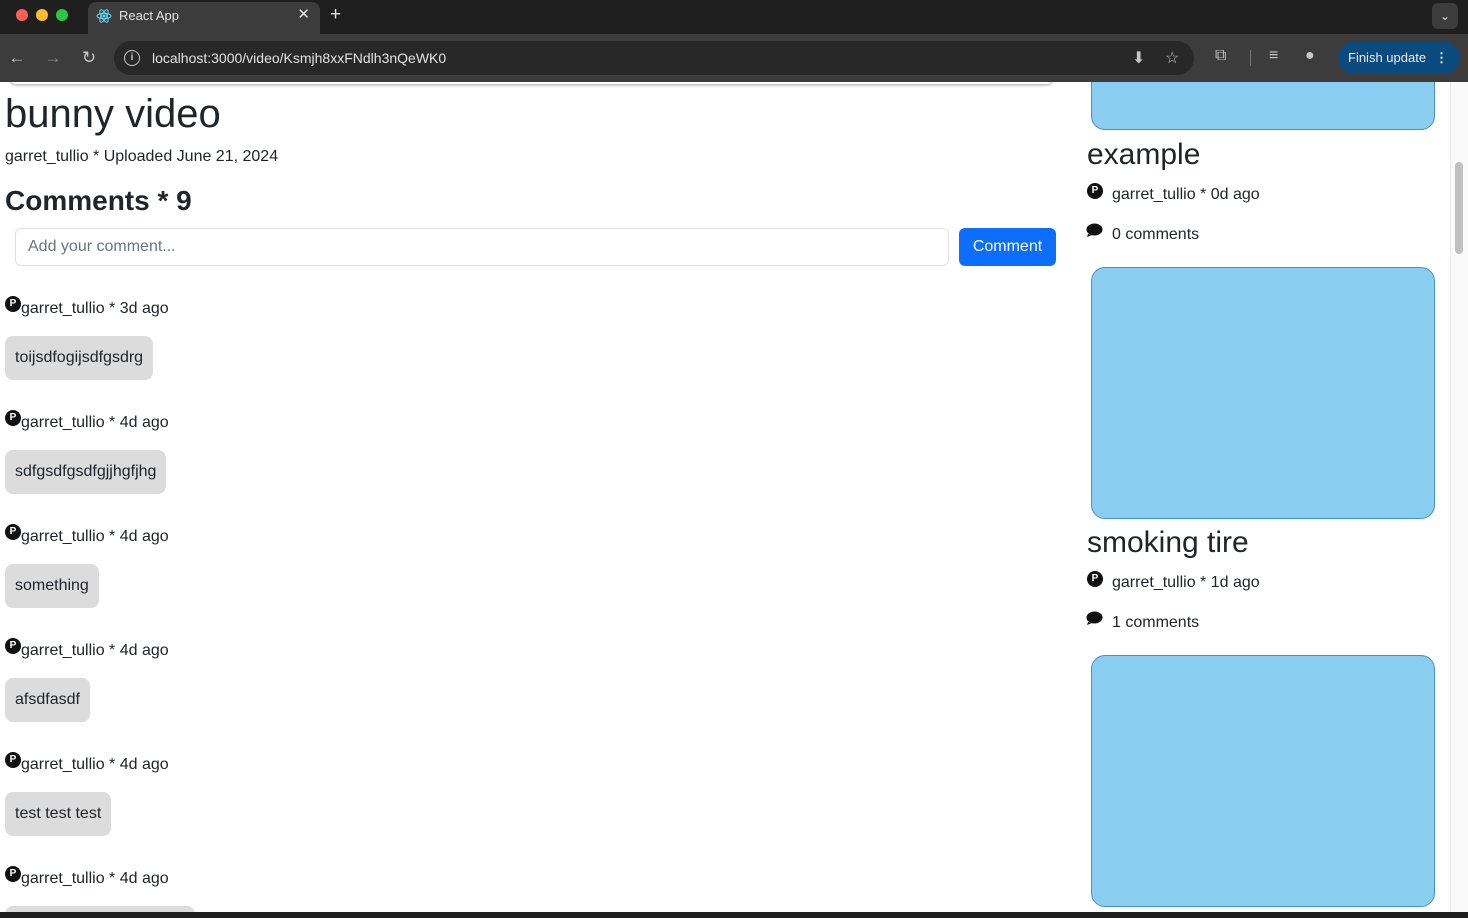 This screenshot has height=918, width=1468. What do you see at coordinates (531, 83) in the screenshot?
I see `video-player` at bounding box center [531, 83].